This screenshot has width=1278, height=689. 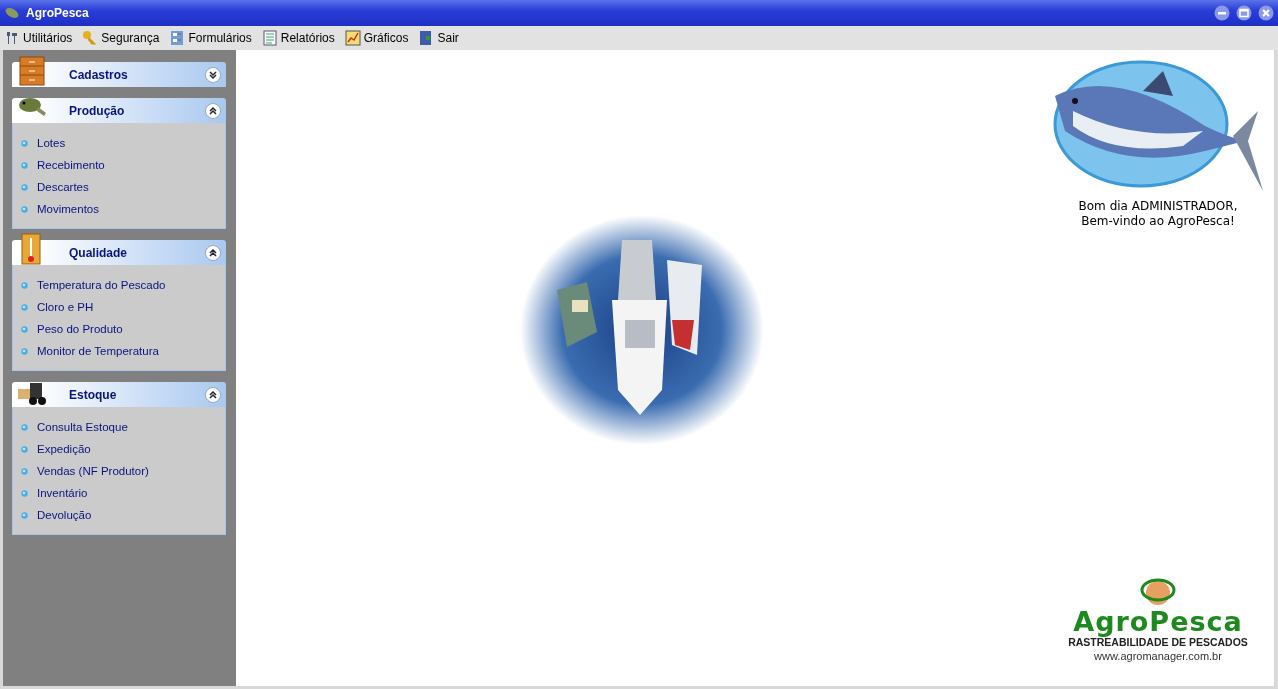 I want to click on menu-item: Relatórios, so click(x=298, y=38).